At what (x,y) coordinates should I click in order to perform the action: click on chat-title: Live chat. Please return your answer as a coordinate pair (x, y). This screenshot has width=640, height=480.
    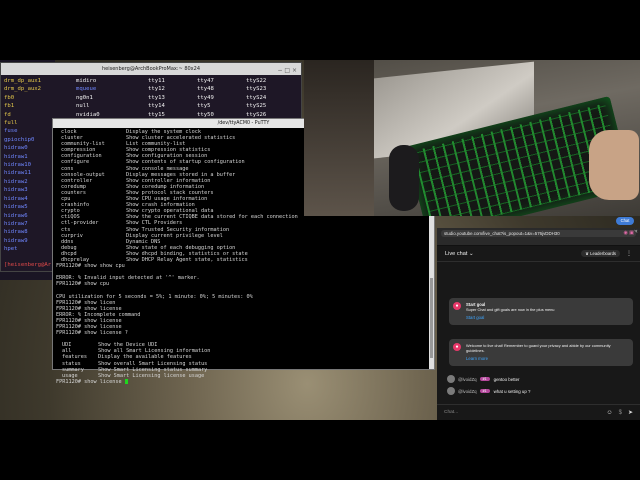
    Looking at the image, I should click on (456, 253).